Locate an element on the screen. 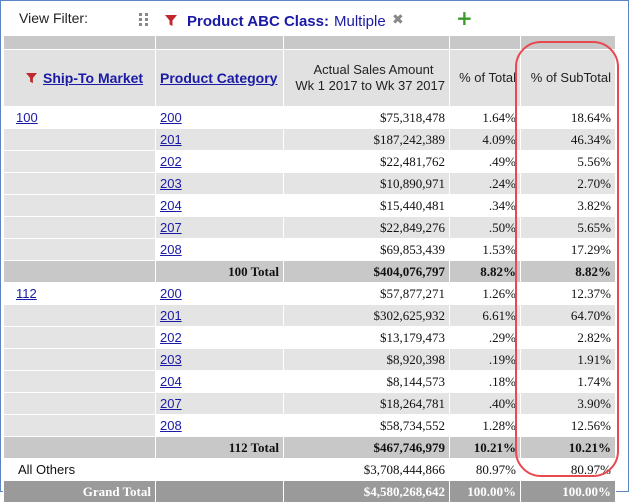 The height and width of the screenshot is (503, 629). subtotal-label: 112 Total is located at coordinates (219, 447).